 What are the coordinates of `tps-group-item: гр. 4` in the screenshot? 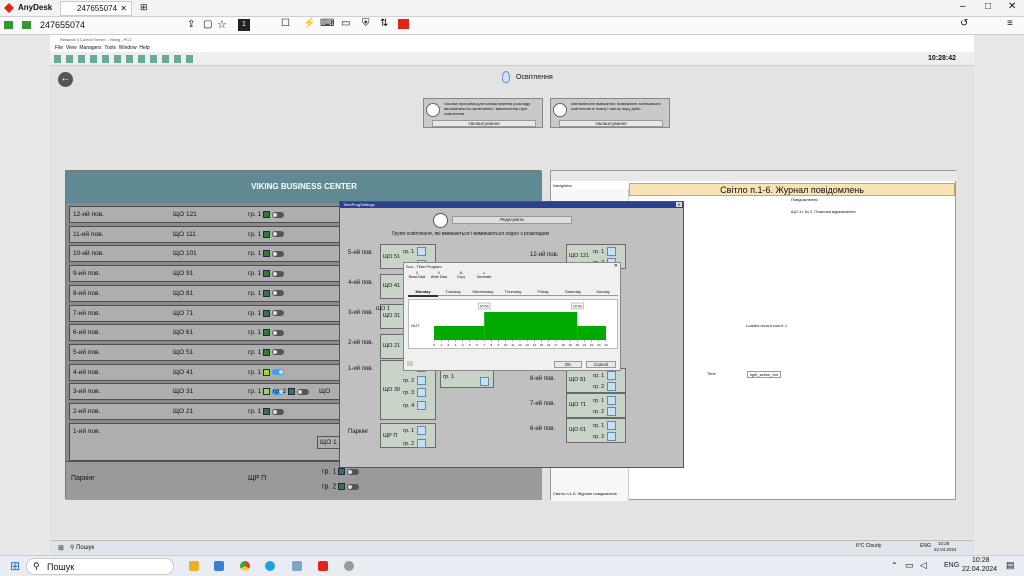 It's located at (415, 405).